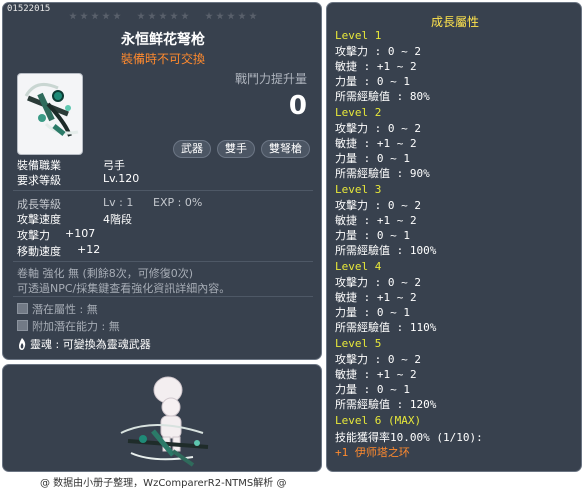 The image size is (585, 489). I want to click on level-3-exp: 所需經驗值 : 100%, so click(386, 250).